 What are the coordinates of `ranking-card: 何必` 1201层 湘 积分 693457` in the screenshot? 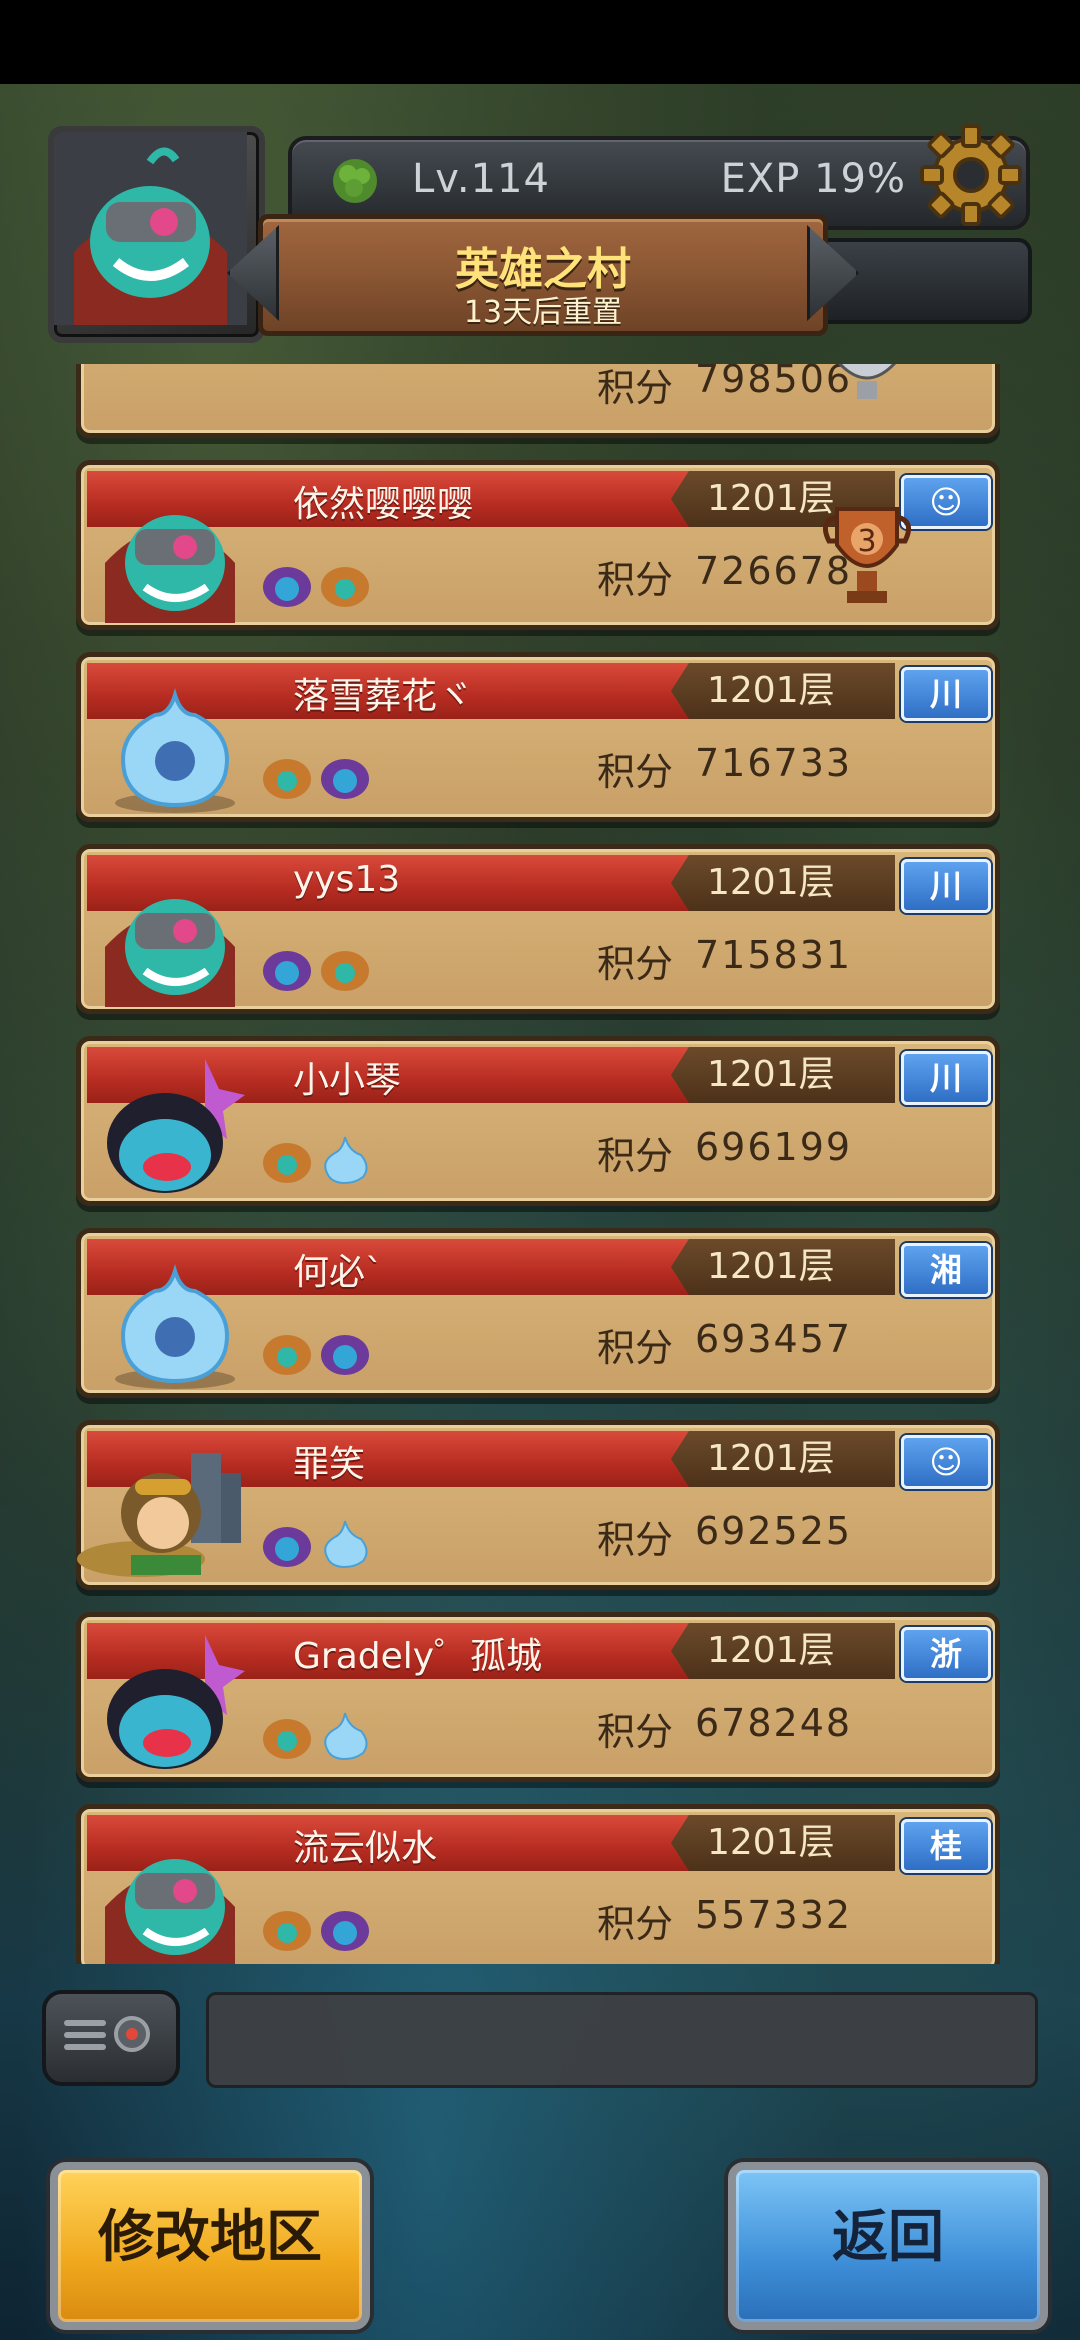 It's located at (538, 1313).